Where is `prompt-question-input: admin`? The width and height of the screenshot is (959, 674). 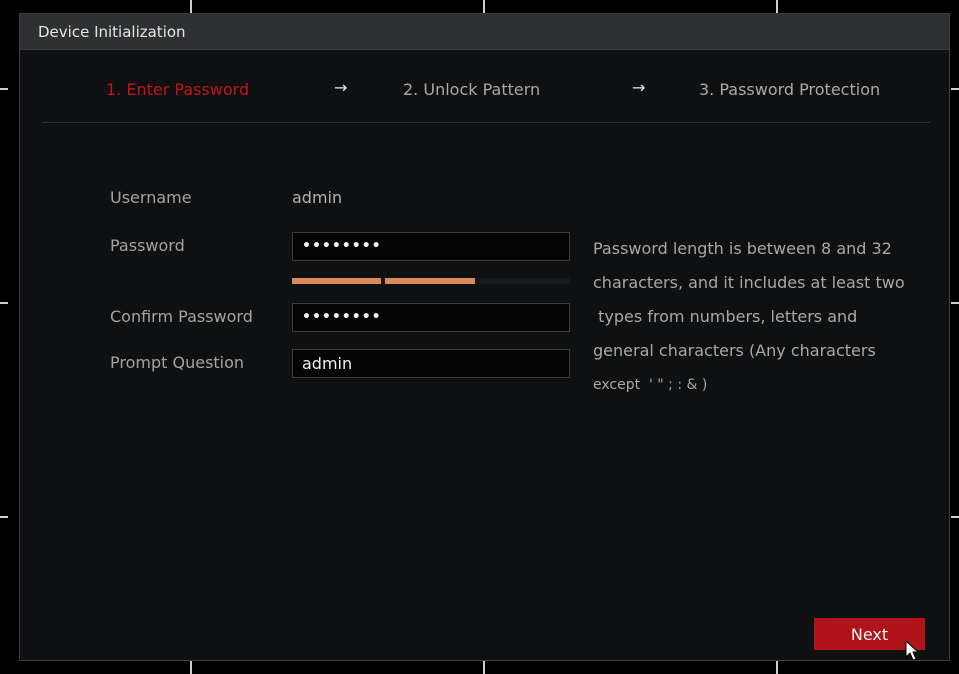 prompt-question-input: admin is located at coordinates (431, 363).